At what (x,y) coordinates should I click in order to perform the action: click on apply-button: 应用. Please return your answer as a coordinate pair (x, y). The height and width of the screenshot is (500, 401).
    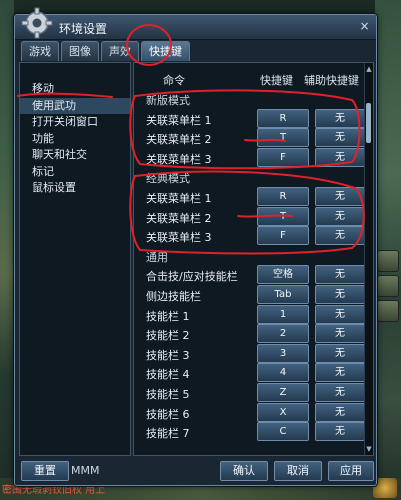
    Looking at the image, I should click on (351, 471).